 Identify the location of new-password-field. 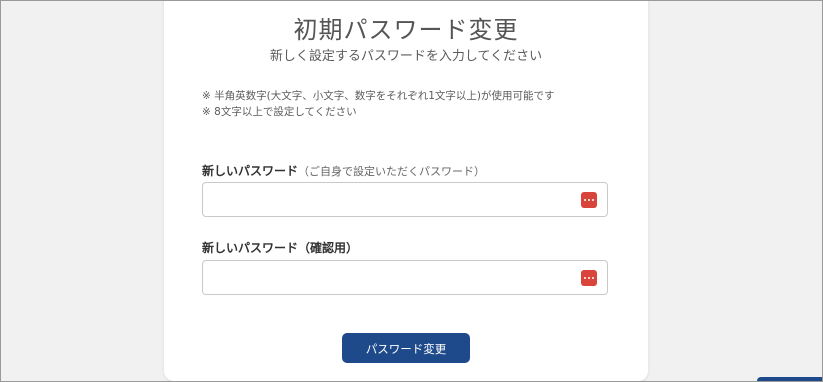
(405, 199).